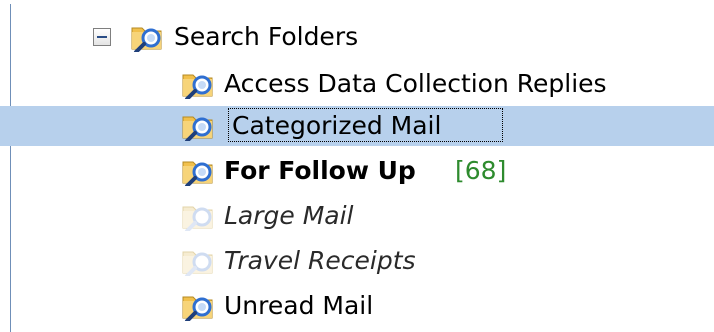 The image size is (714, 332). Describe the element at coordinates (299, 305) in the screenshot. I see `tree-node-label: Unread Mail` at that location.